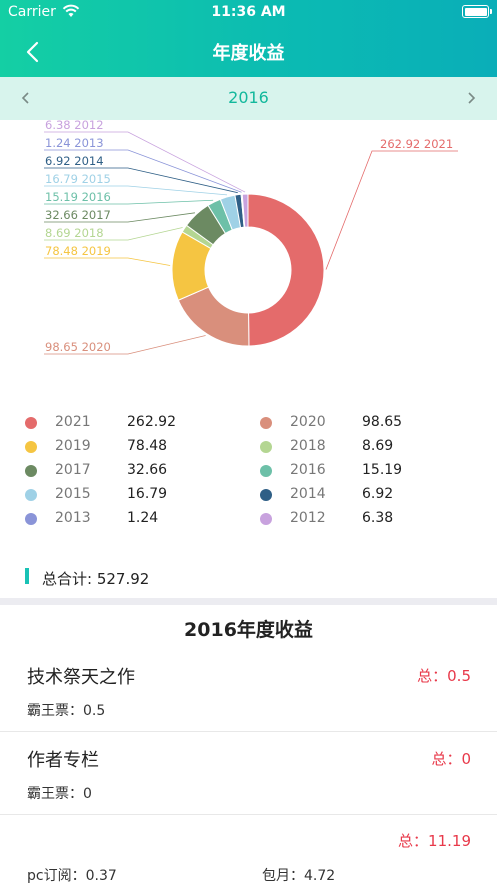 Image resolution: width=497 pixels, height=883 pixels. Describe the element at coordinates (107, 261) in the screenshot. I see `leader-line-2019` at that location.